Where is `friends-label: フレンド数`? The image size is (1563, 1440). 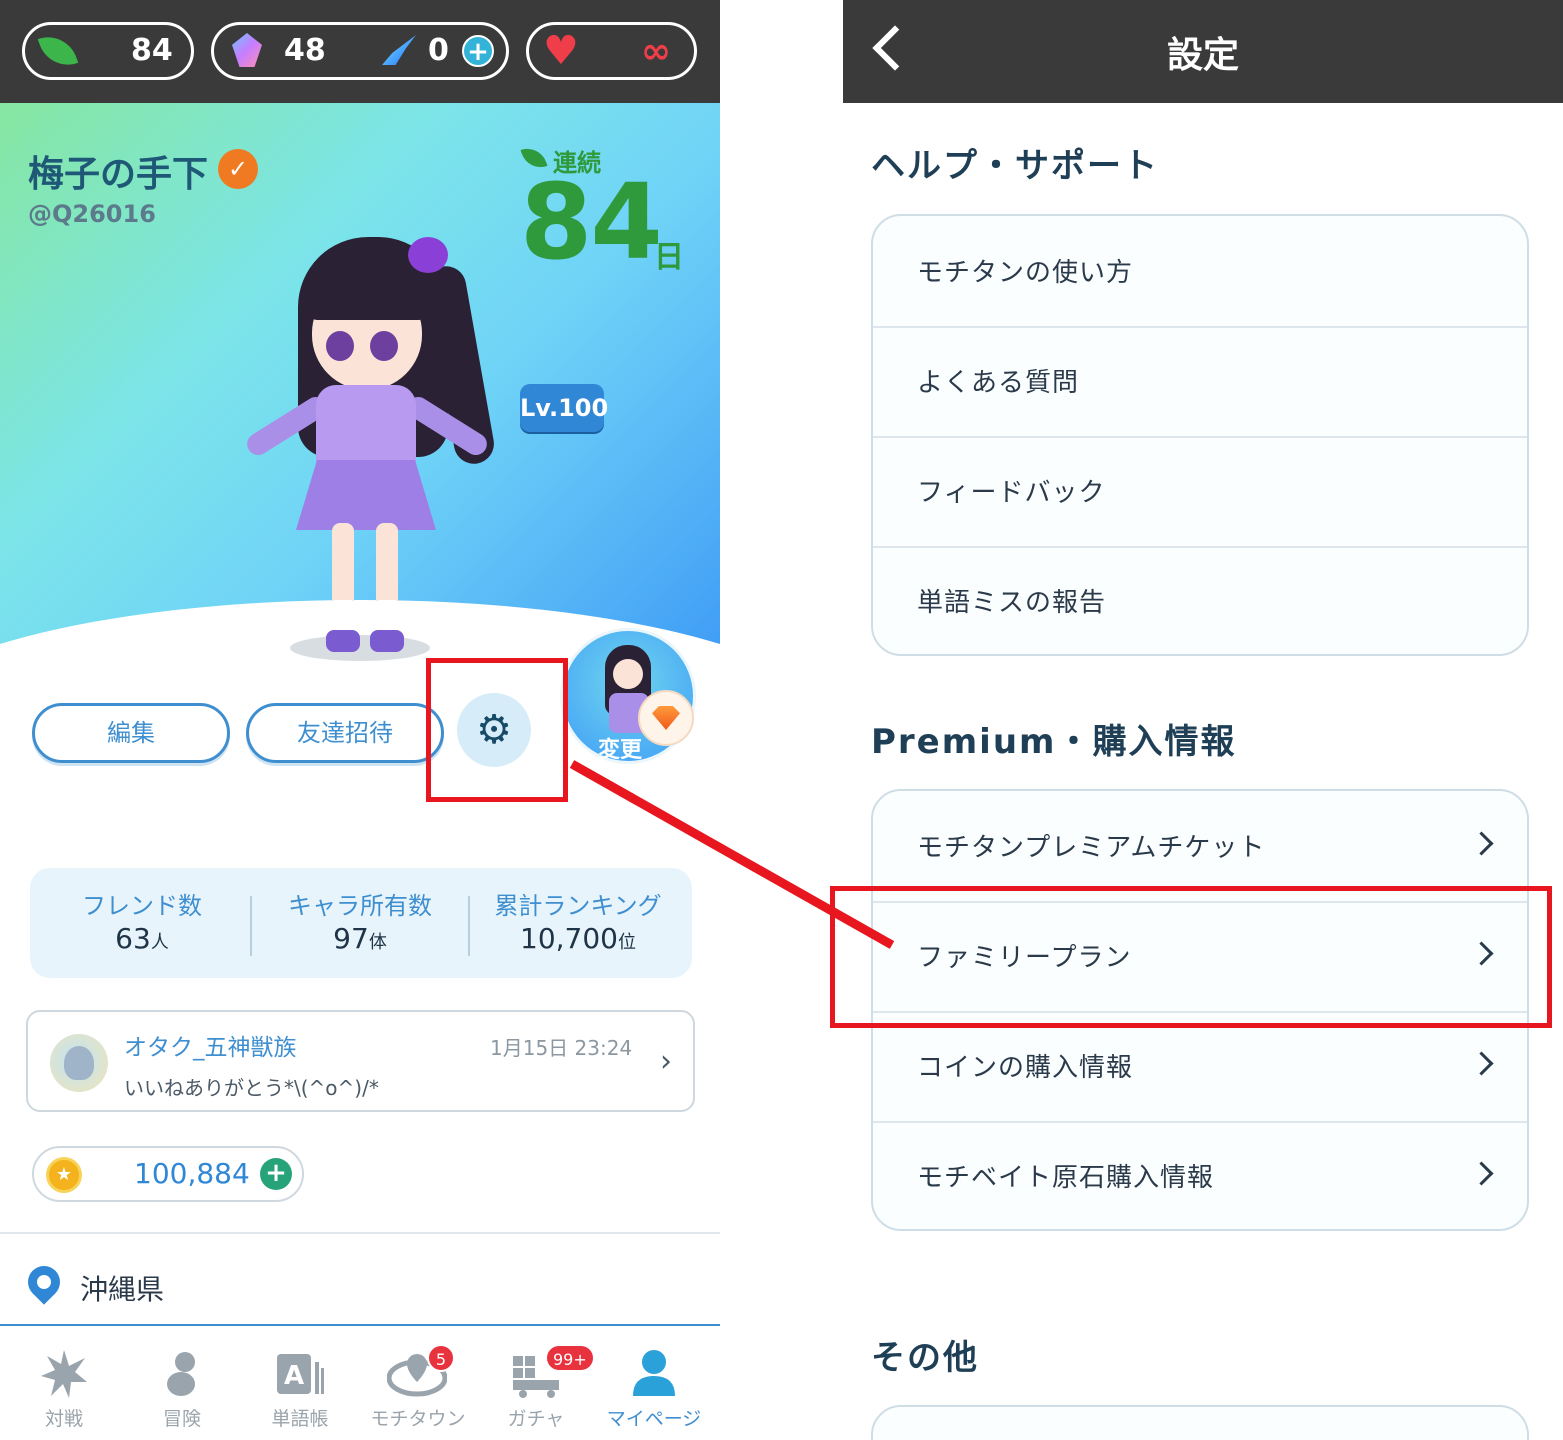 friends-label: フレンド数 is located at coordinates (142, 906).